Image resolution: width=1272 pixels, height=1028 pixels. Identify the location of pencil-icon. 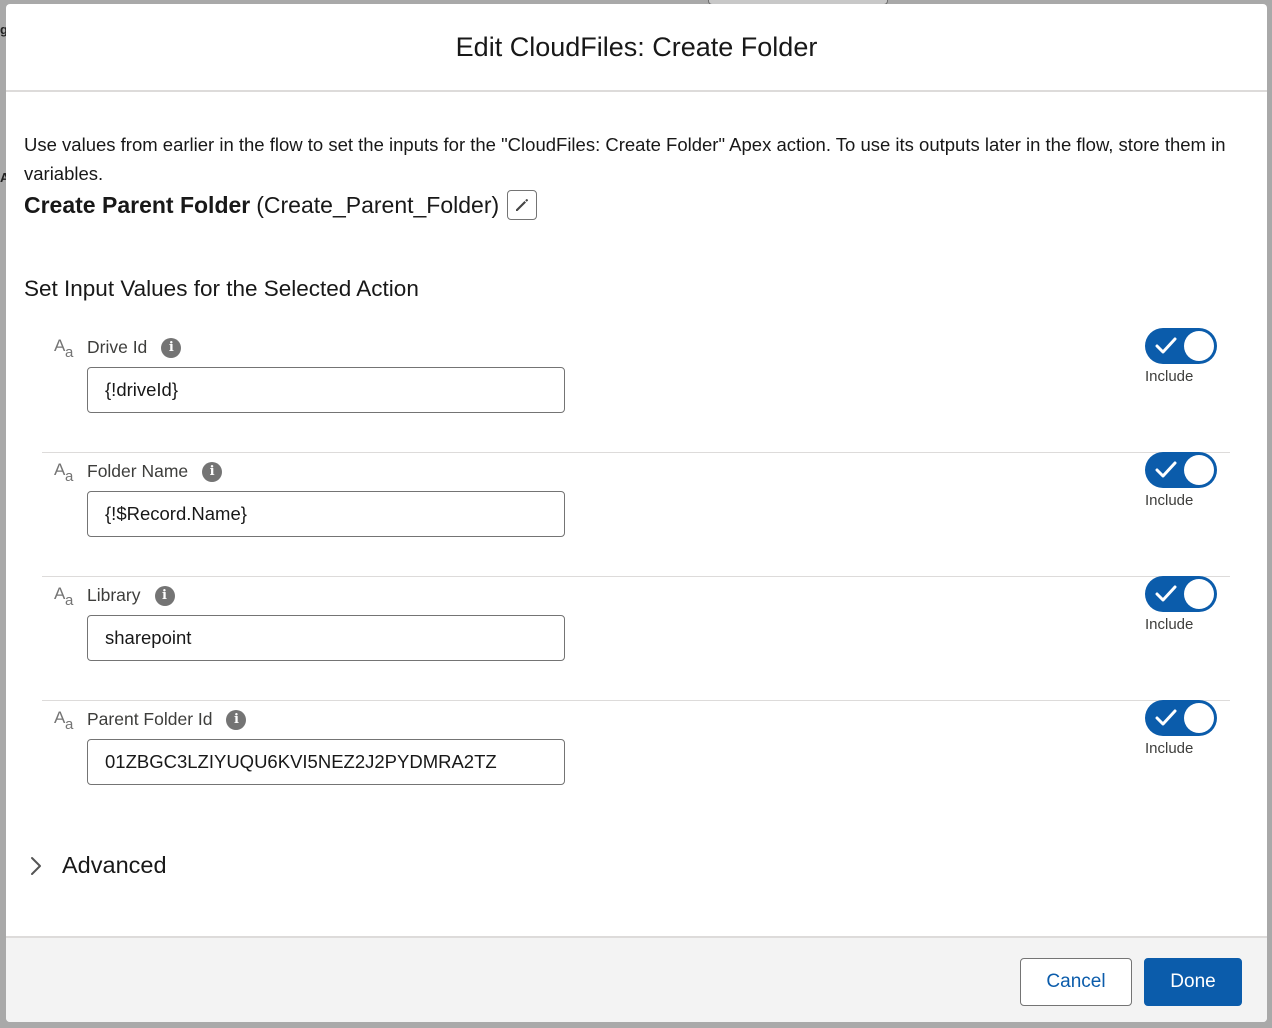
(522, 204).